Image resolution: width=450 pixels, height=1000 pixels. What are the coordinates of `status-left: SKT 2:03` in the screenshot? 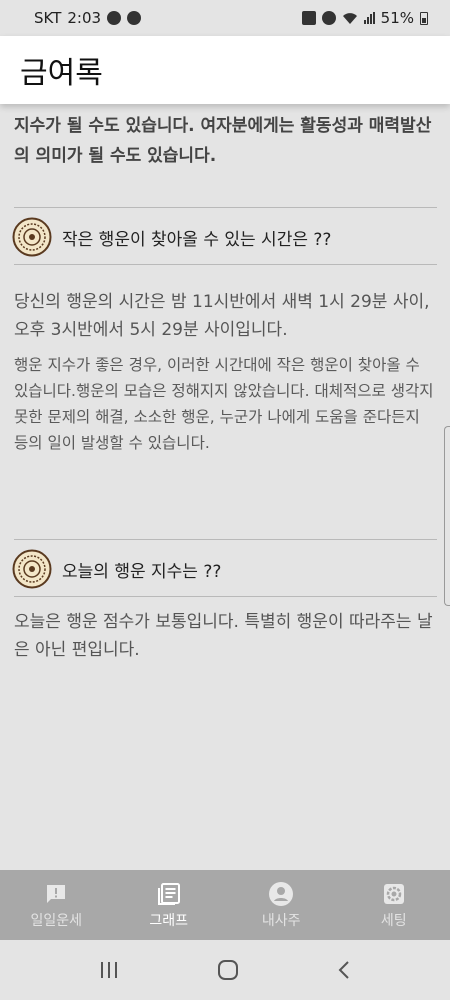 It's located at (88, 18).